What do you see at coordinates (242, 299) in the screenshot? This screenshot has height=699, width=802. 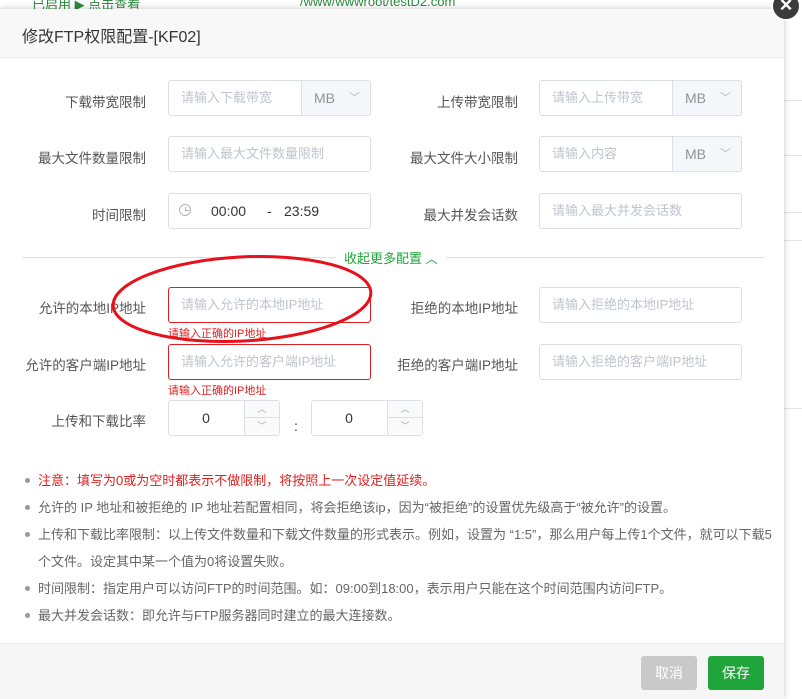 I see `annotation-ellipse` at bounding box center [242, 299].